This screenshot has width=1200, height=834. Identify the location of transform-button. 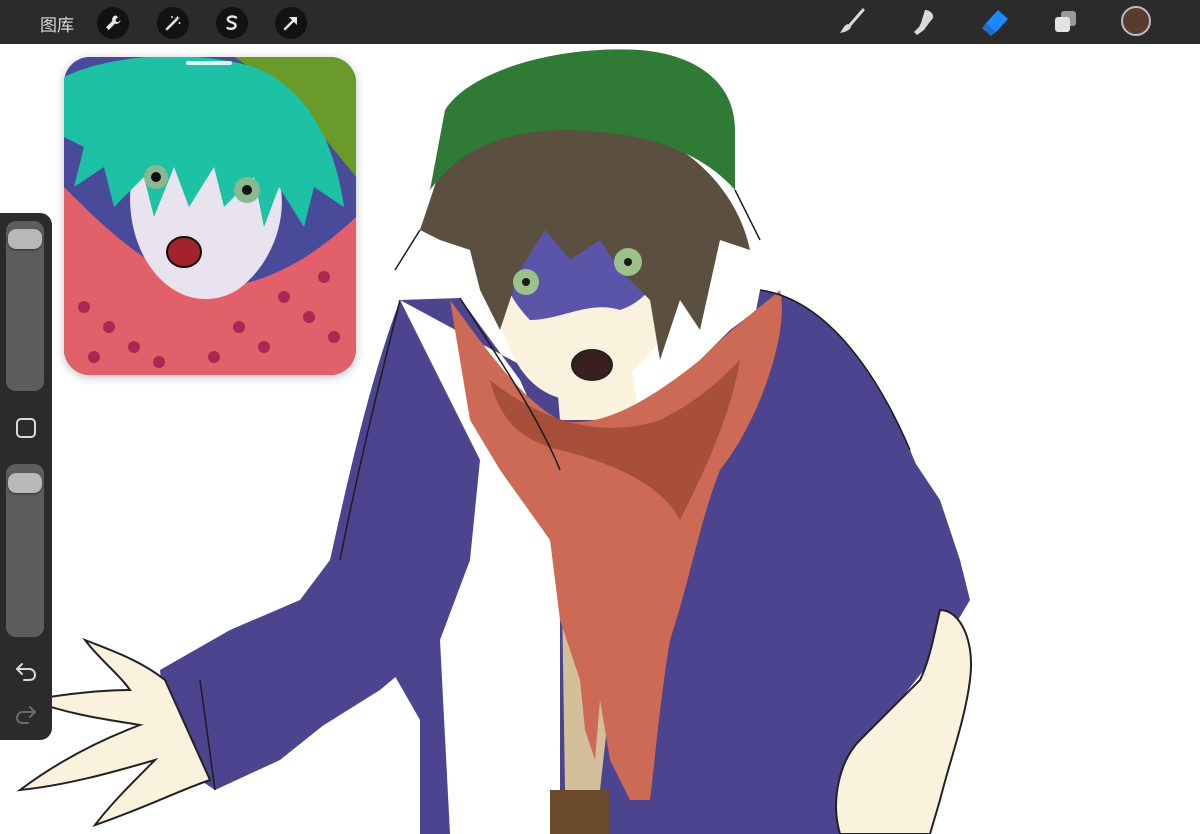
(291, 23).